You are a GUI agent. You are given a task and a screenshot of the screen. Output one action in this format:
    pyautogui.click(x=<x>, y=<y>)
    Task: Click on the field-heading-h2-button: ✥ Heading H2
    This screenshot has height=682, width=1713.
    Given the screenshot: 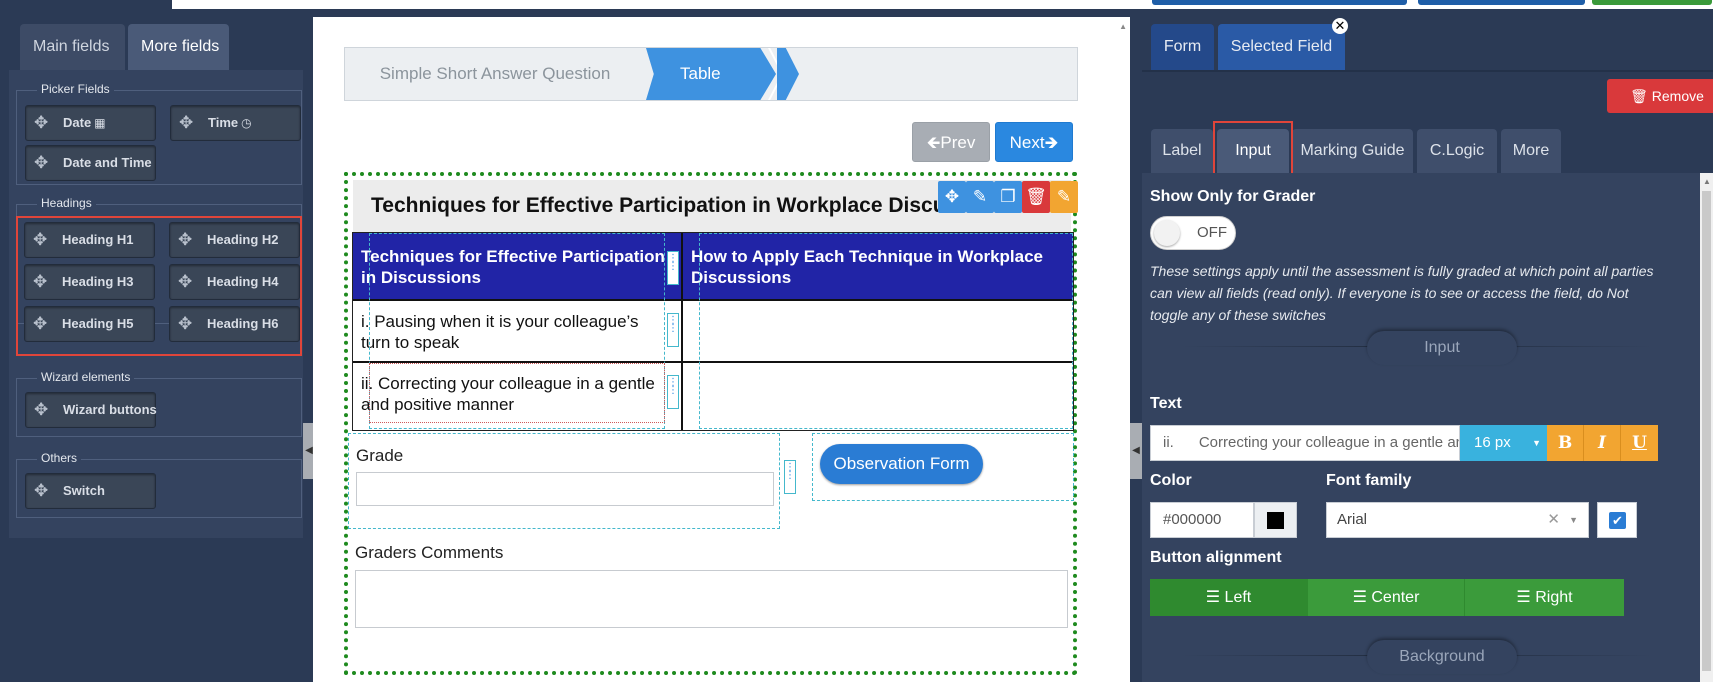 What is the action you would take?
    pyautogui.click(x=234, y=240)
    